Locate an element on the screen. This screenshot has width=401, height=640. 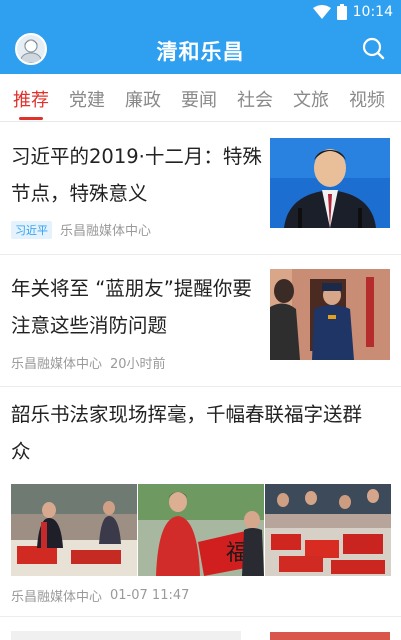
article-image: 福 is located at coordinates (201, 530).